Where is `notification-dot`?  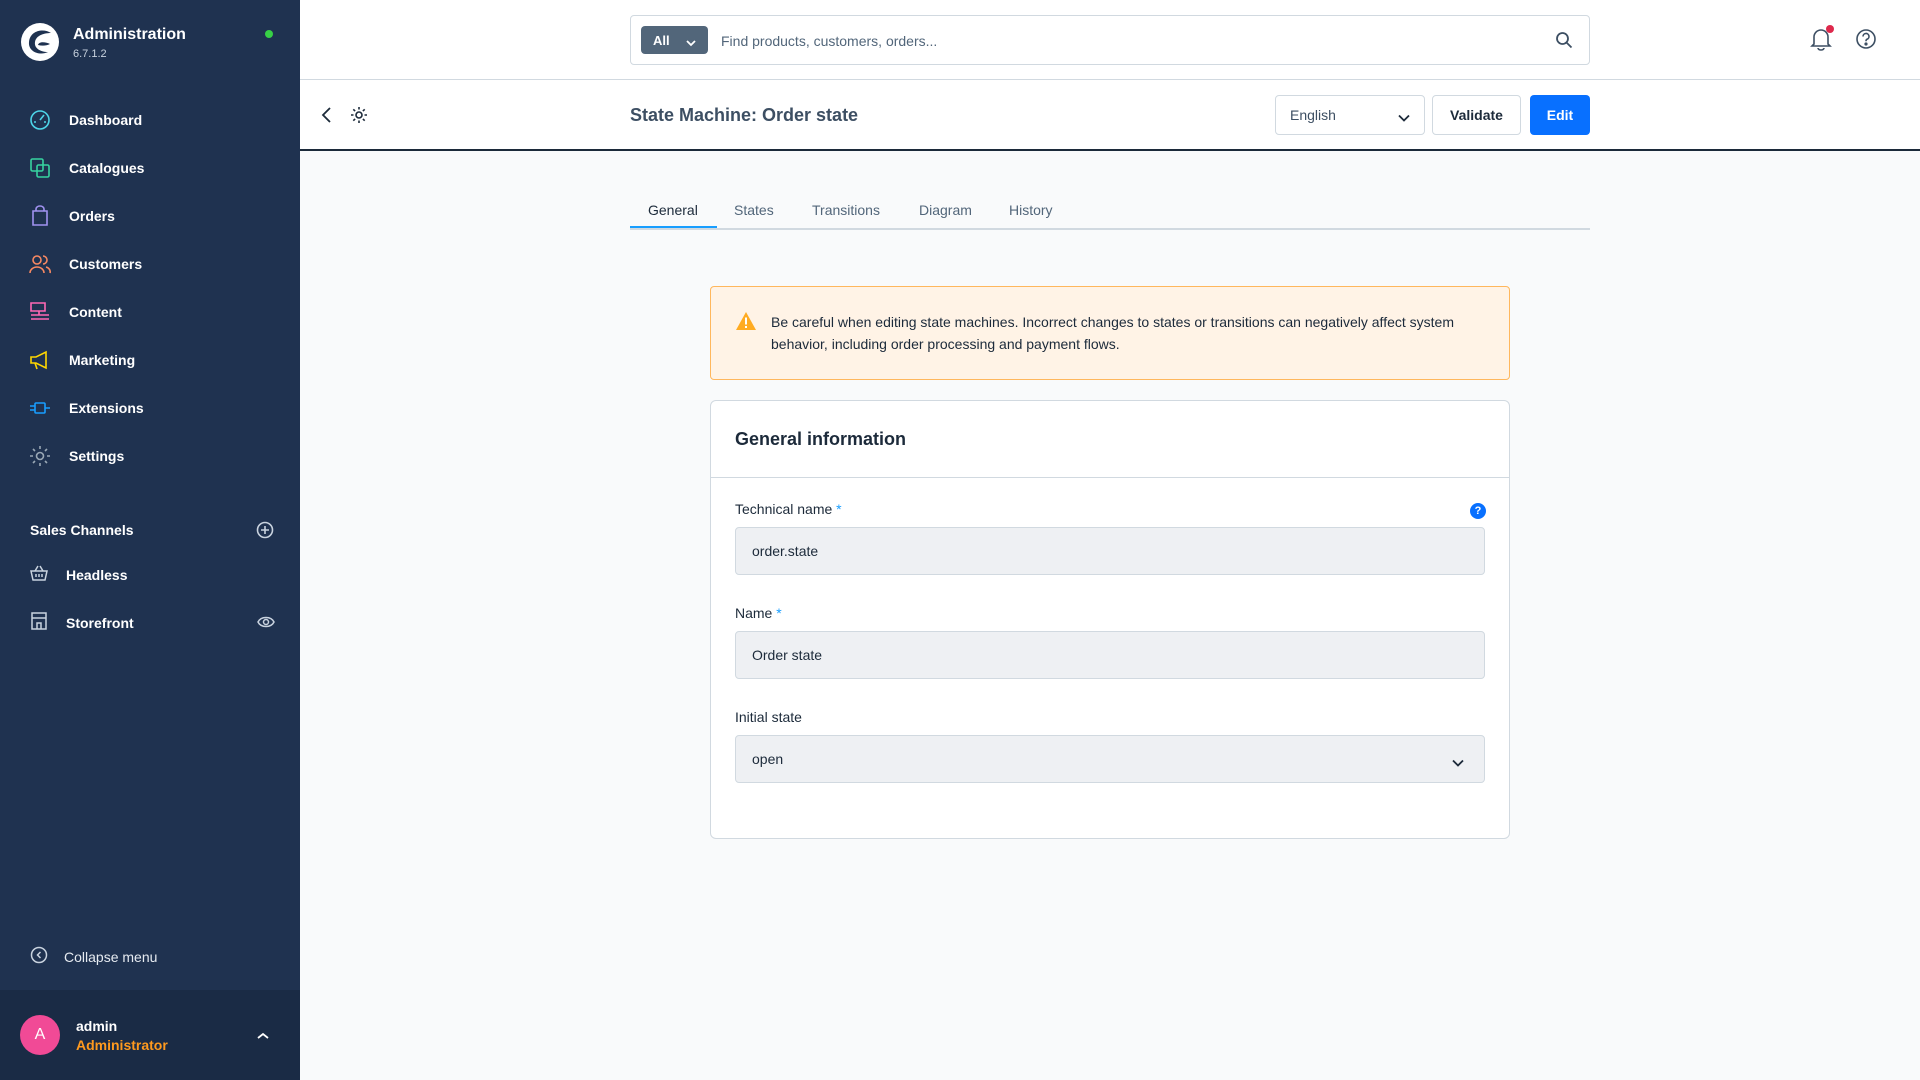
notification-dot is located at coordinates (1830, 29).